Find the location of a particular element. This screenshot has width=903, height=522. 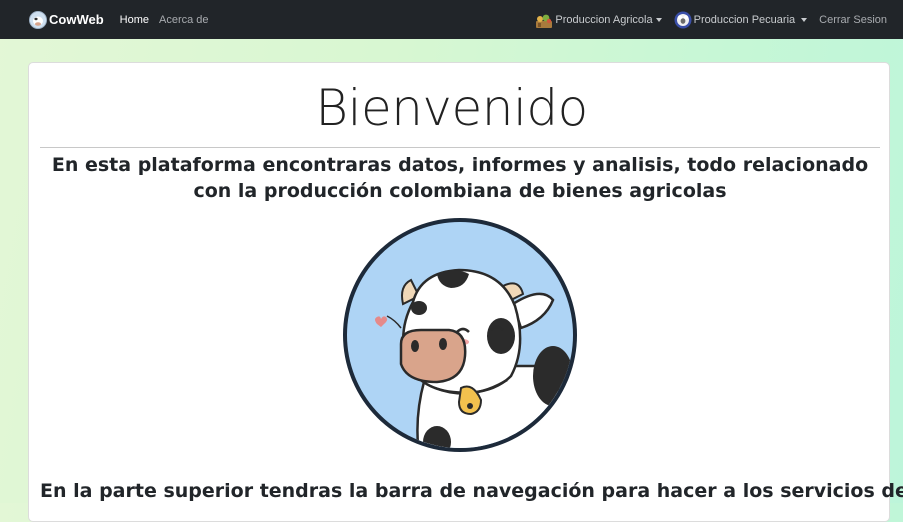

sheep-icon is located at coordinates (683, 20).